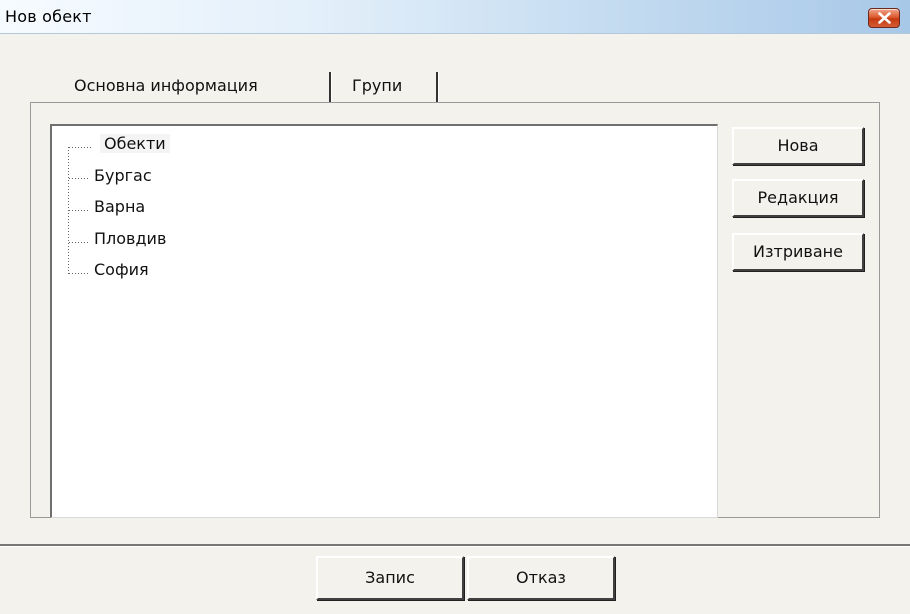  Describe the element at coordinates (166, 85) in the screenshot. I see `tab-basic-info: Основна информация` at that location.